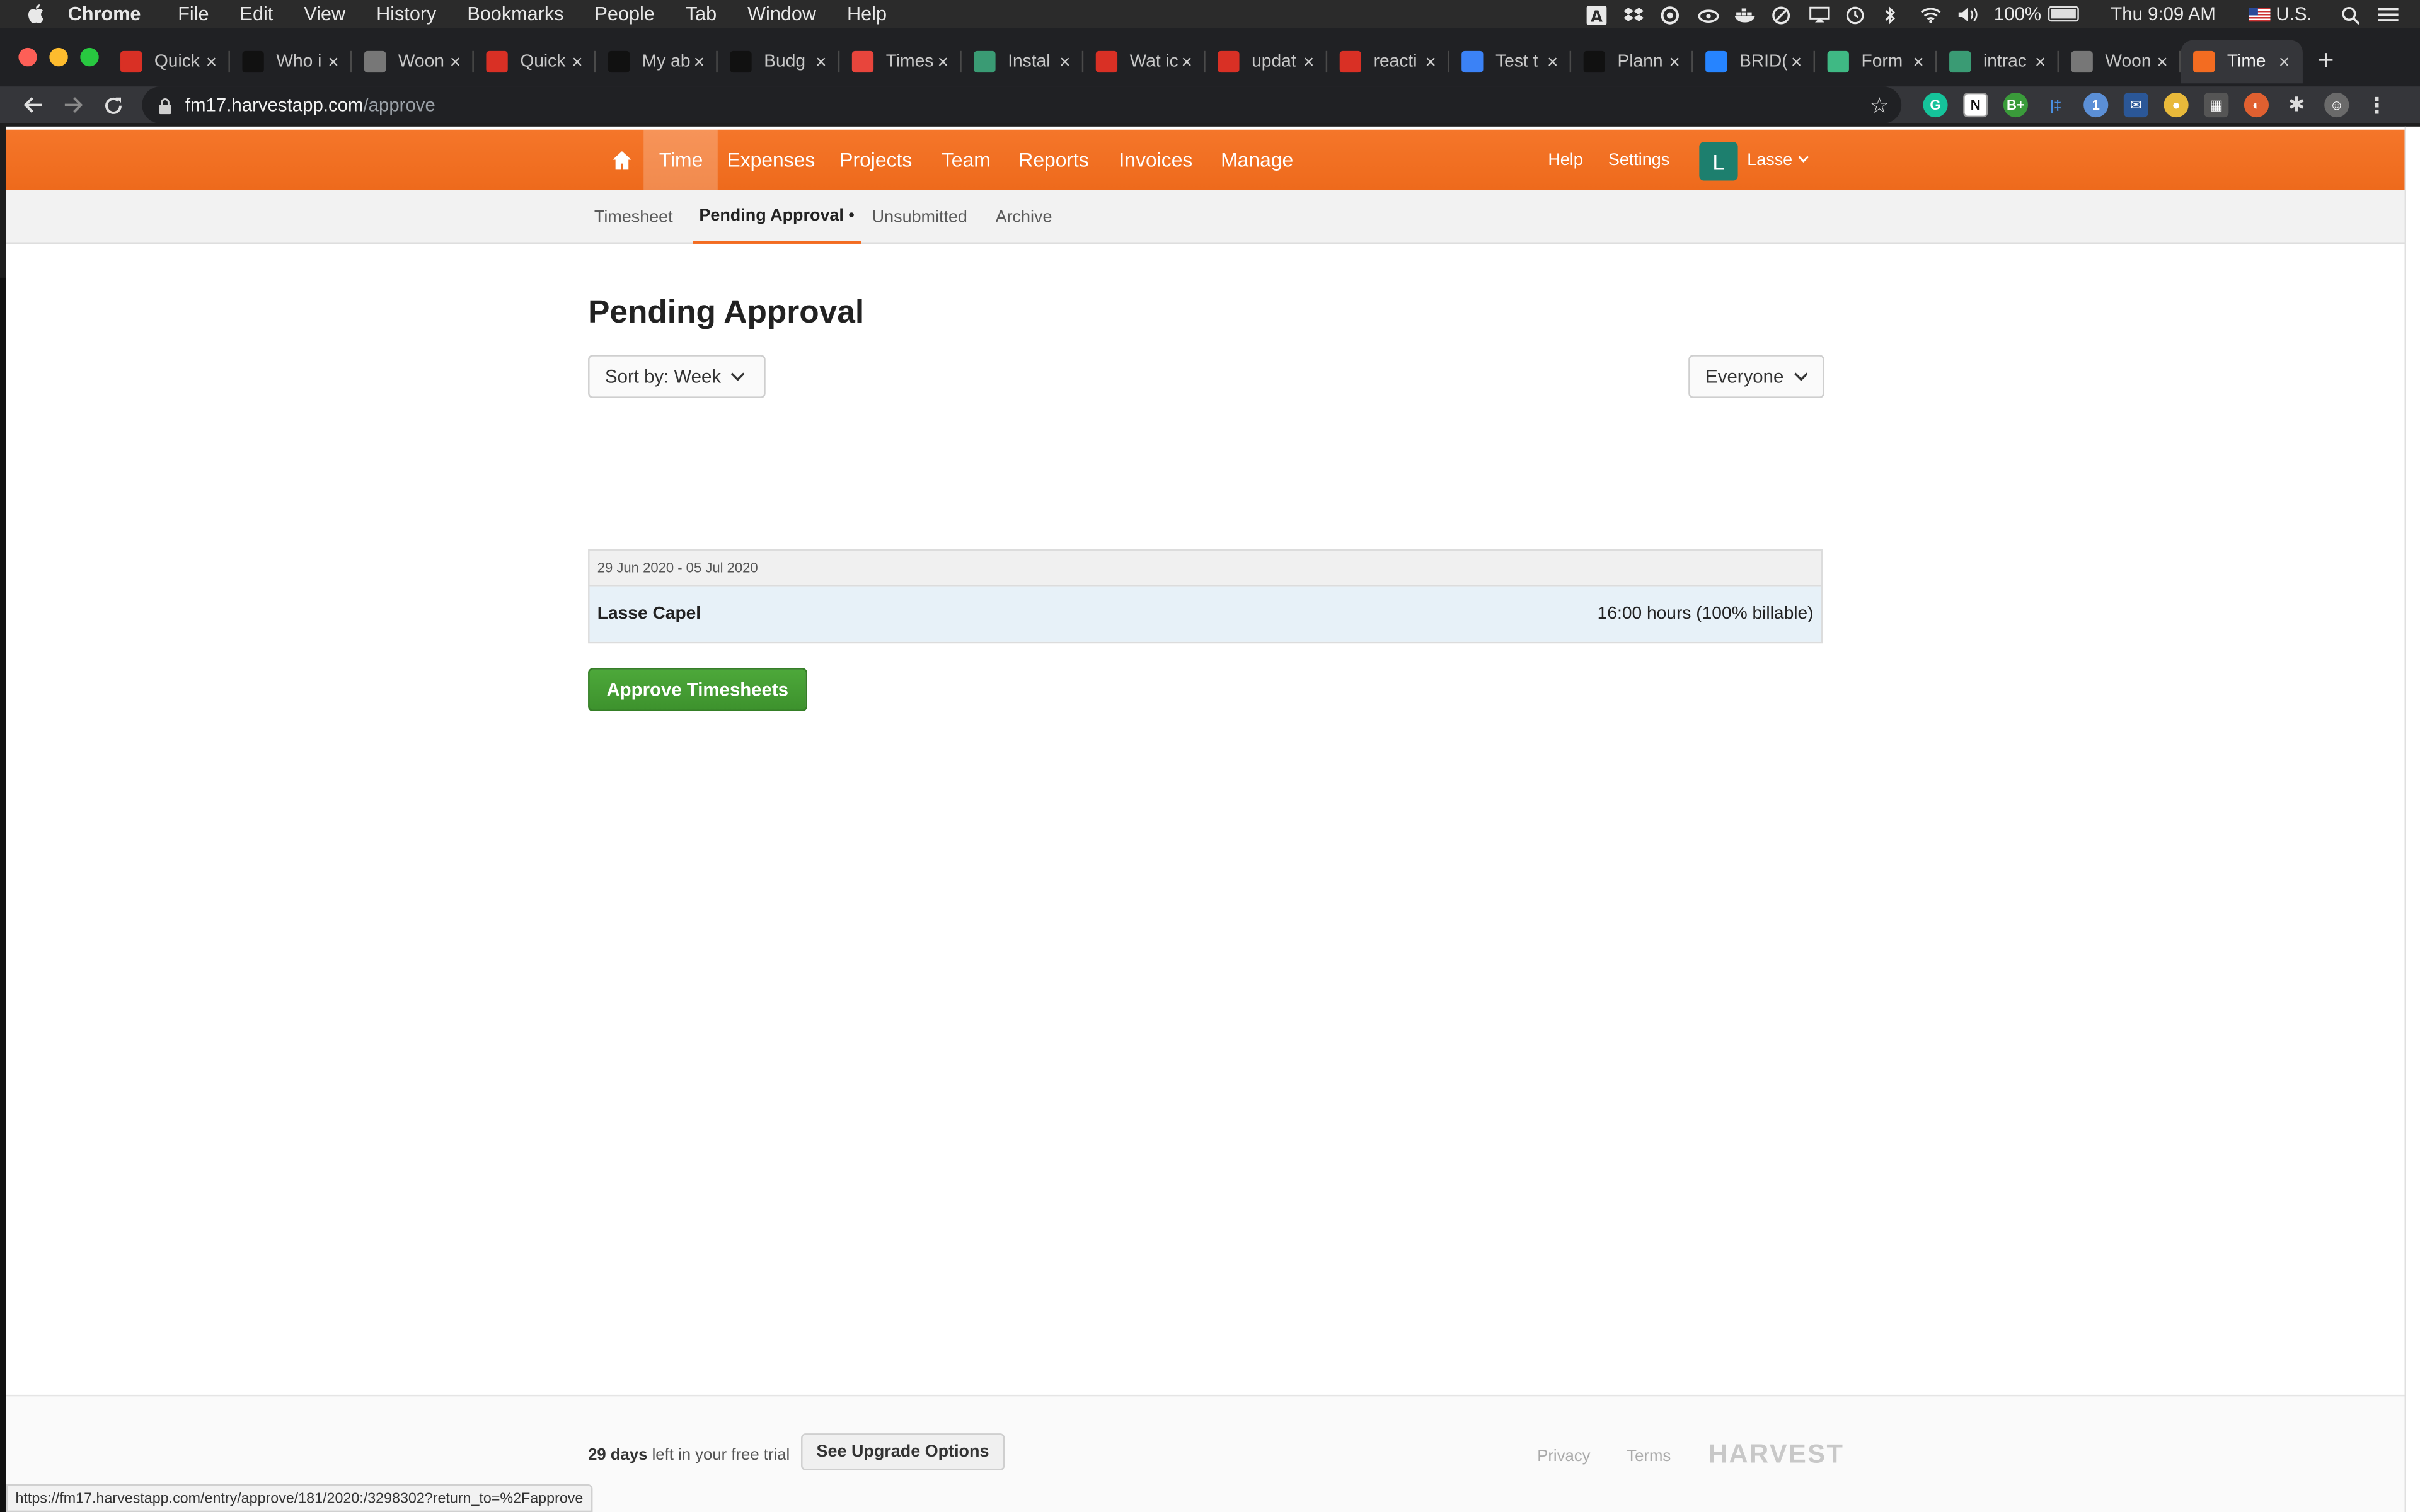 This screenshot has width=2420, height=1512. What do you see at coordinates (624, 14) in the screenshot?
I see `menu-people: People` at bounding box center [624, 14].